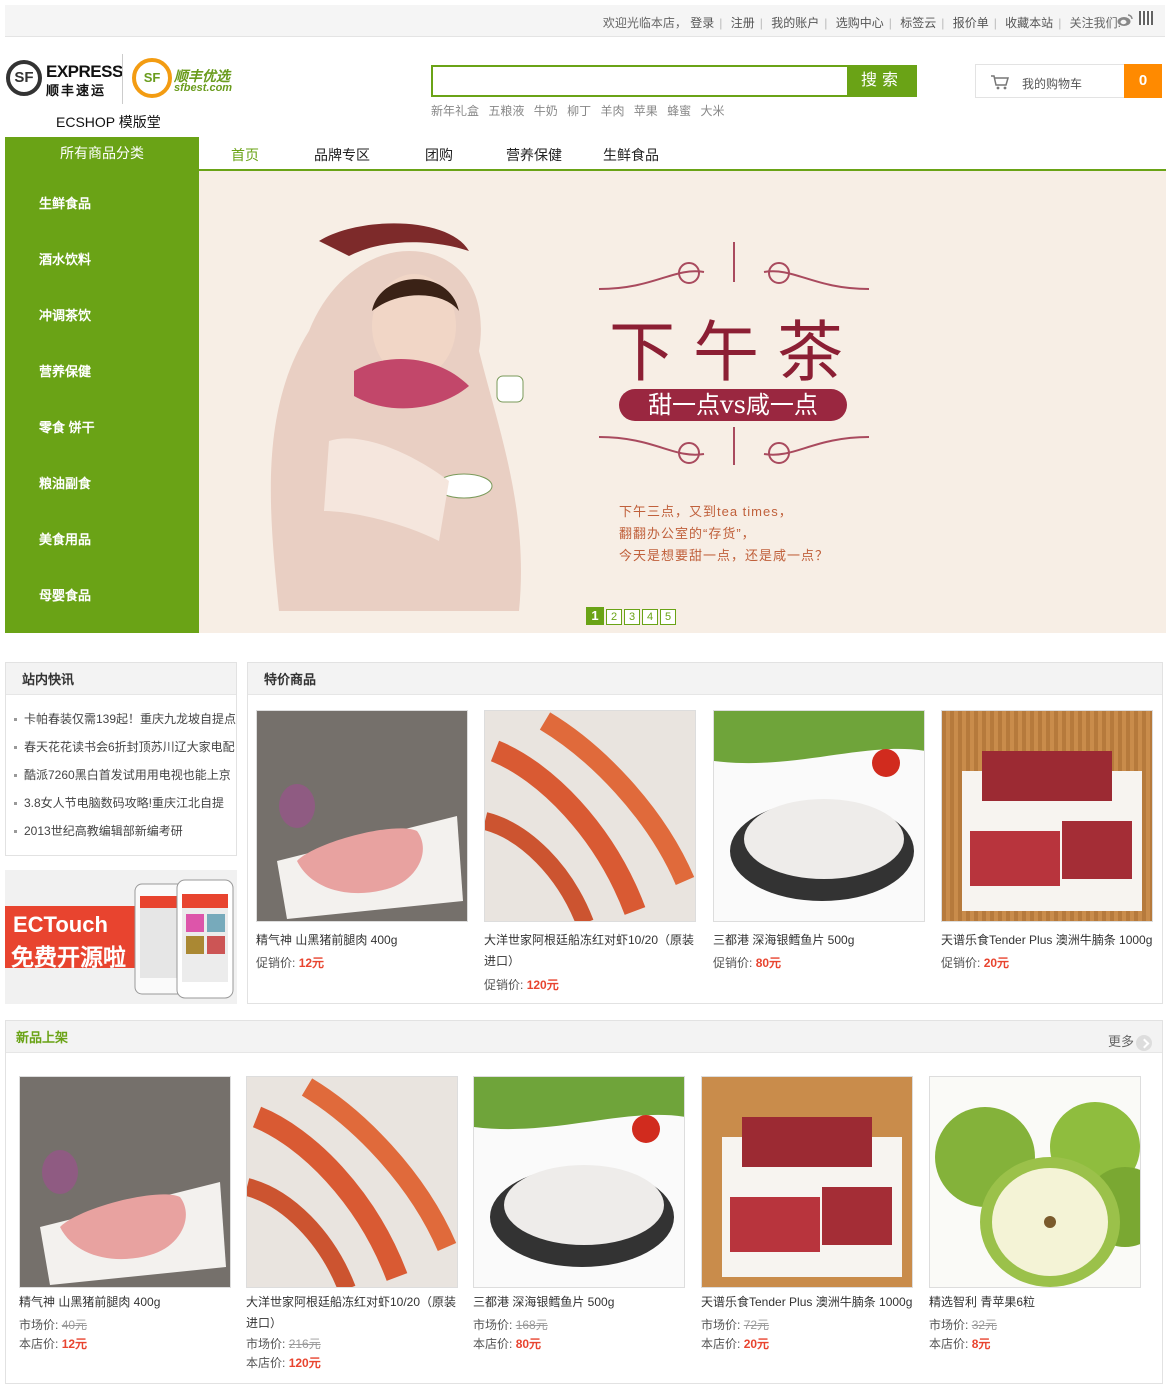  I want to click on category-item: 冲调茶饮, so click(65, 314).